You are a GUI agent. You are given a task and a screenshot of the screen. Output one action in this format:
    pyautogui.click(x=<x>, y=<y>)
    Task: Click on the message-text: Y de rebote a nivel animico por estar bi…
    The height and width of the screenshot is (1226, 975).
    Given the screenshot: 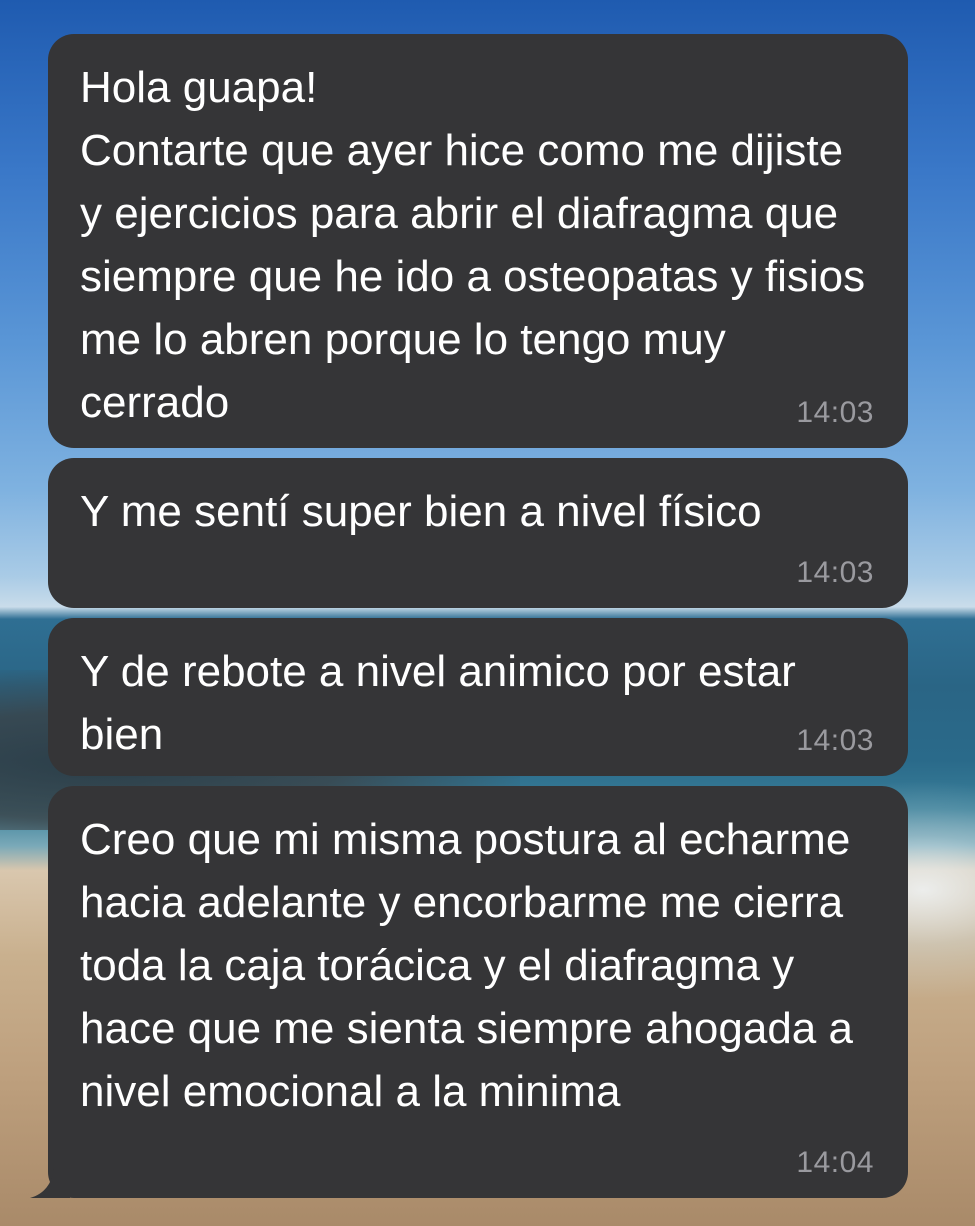 What is the action you would take?
    pyautogui.click(x=444, y=703)
    